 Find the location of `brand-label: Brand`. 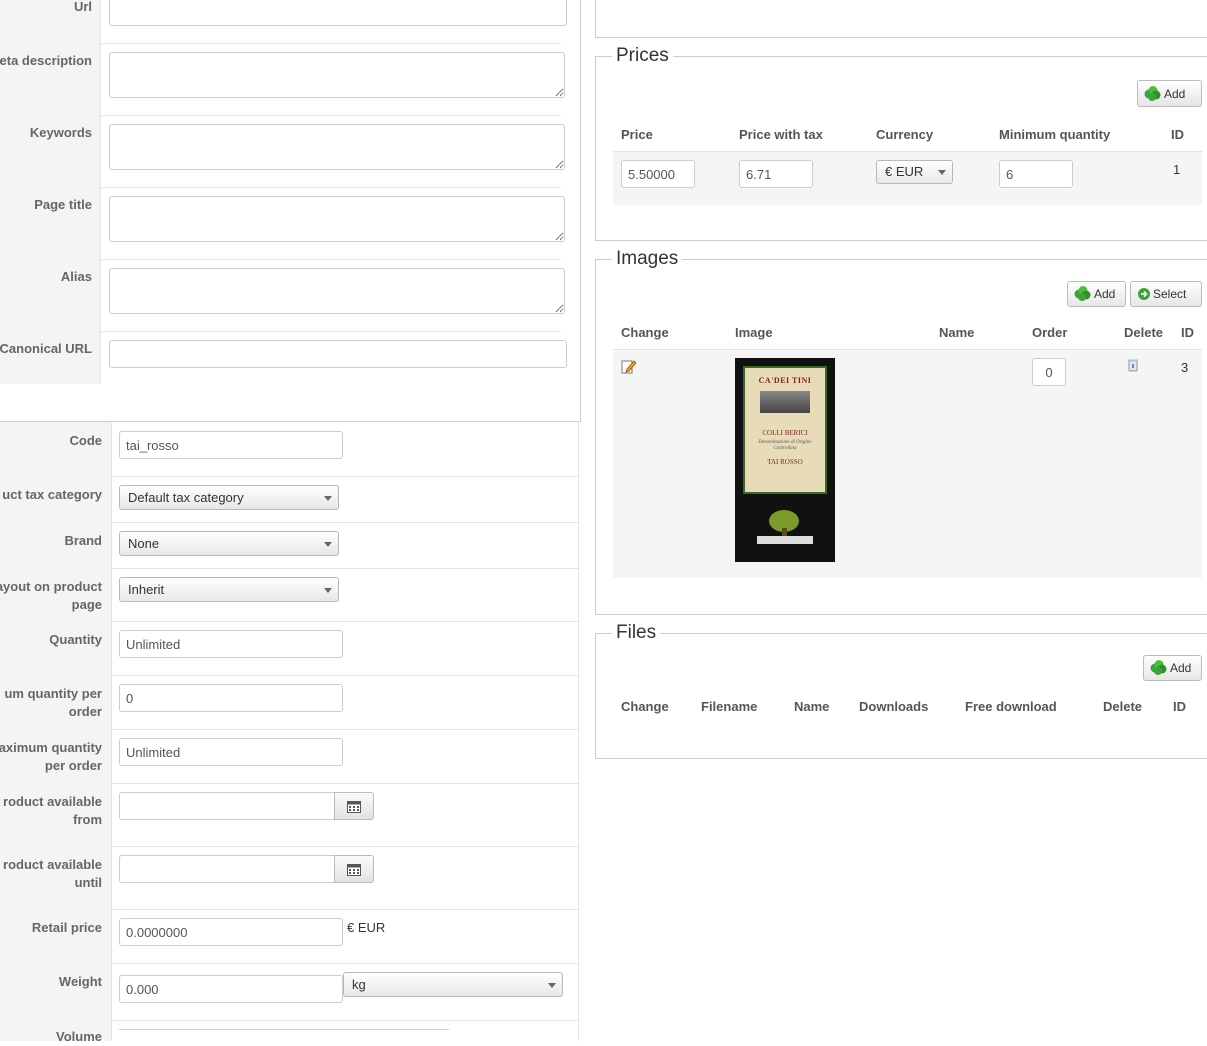

brand-label: Brand is located at coordinates (83, 540).